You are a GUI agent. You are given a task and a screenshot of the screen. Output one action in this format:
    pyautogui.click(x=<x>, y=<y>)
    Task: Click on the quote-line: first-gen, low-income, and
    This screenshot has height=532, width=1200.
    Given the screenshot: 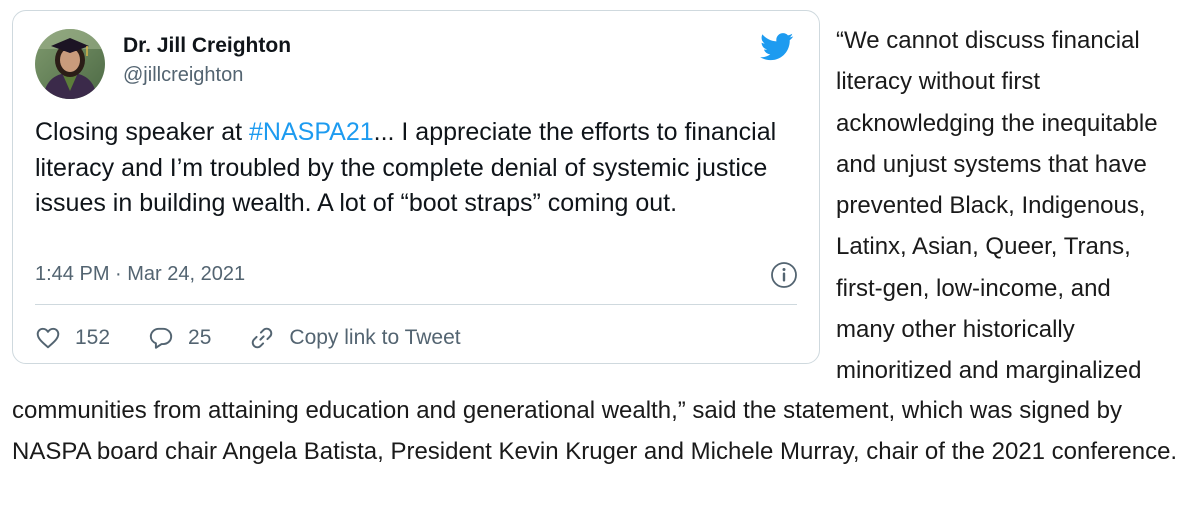 What is the action you would take?
    pyautogui.click(x=973, y=288)
    